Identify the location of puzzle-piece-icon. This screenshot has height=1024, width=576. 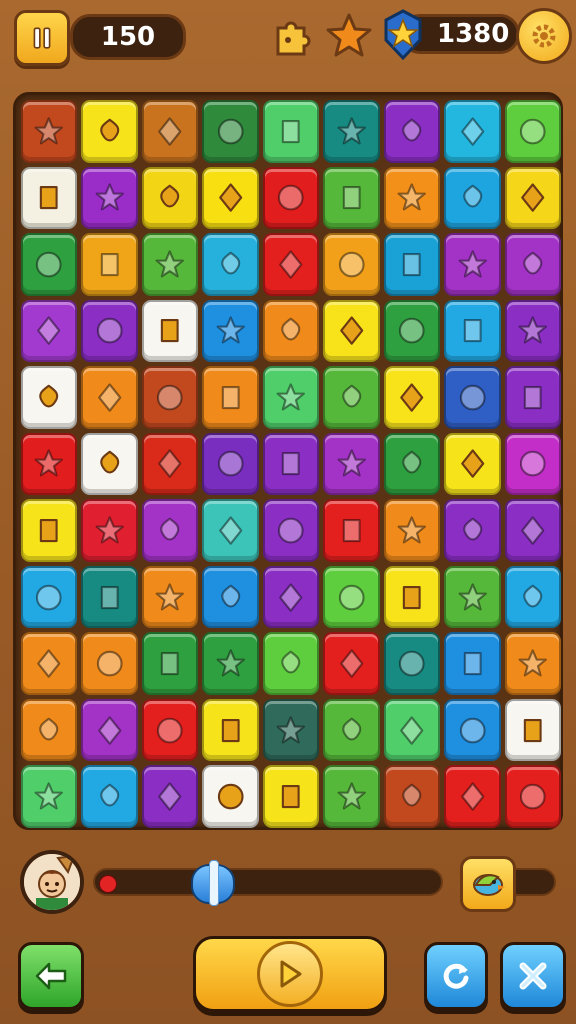
(291, 35).